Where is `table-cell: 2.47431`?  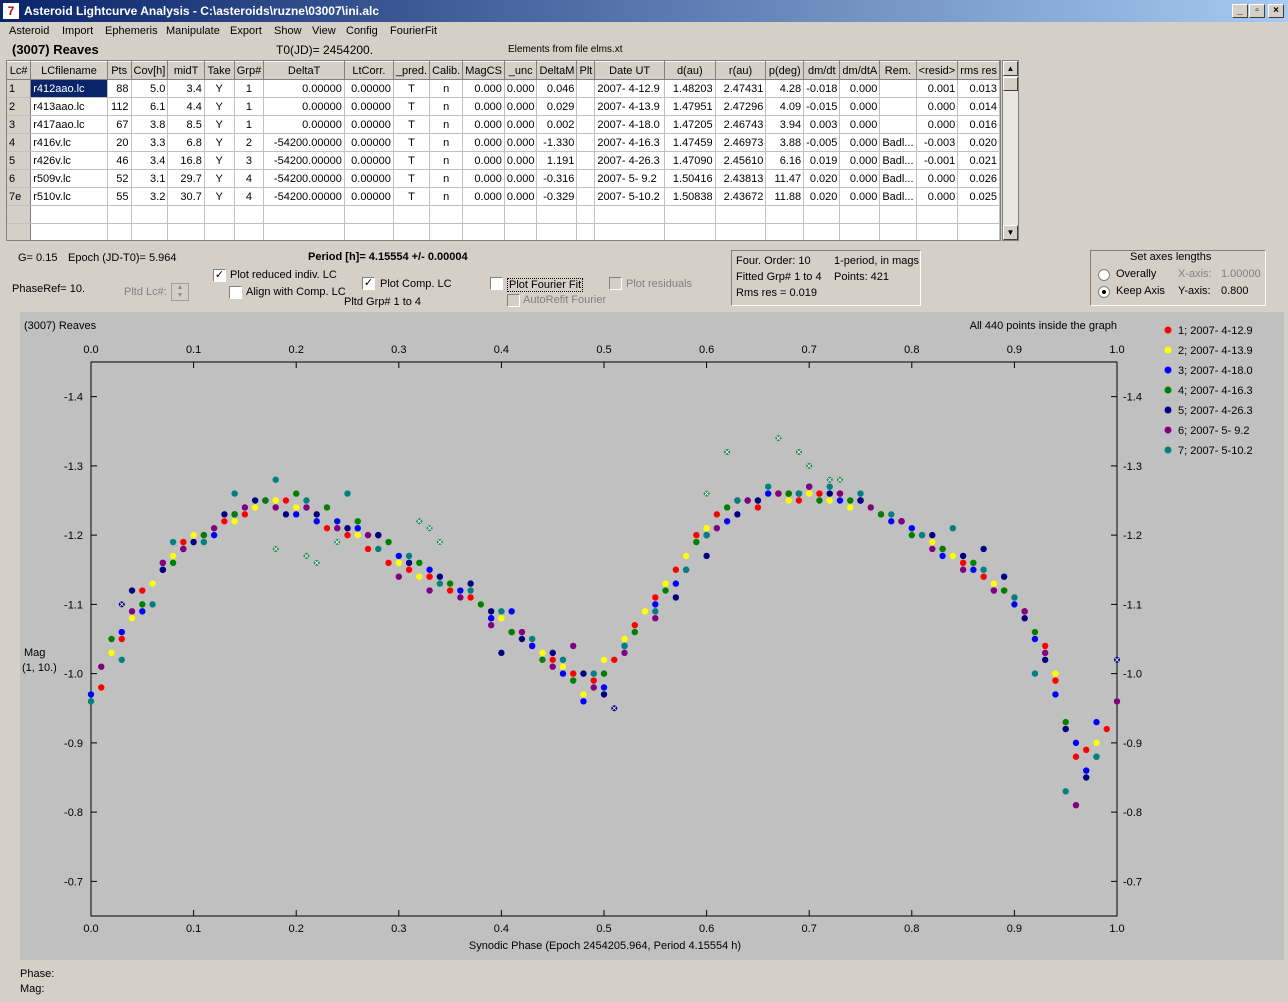 table-cell: 2.47431 is located at coordinates (741, 88).